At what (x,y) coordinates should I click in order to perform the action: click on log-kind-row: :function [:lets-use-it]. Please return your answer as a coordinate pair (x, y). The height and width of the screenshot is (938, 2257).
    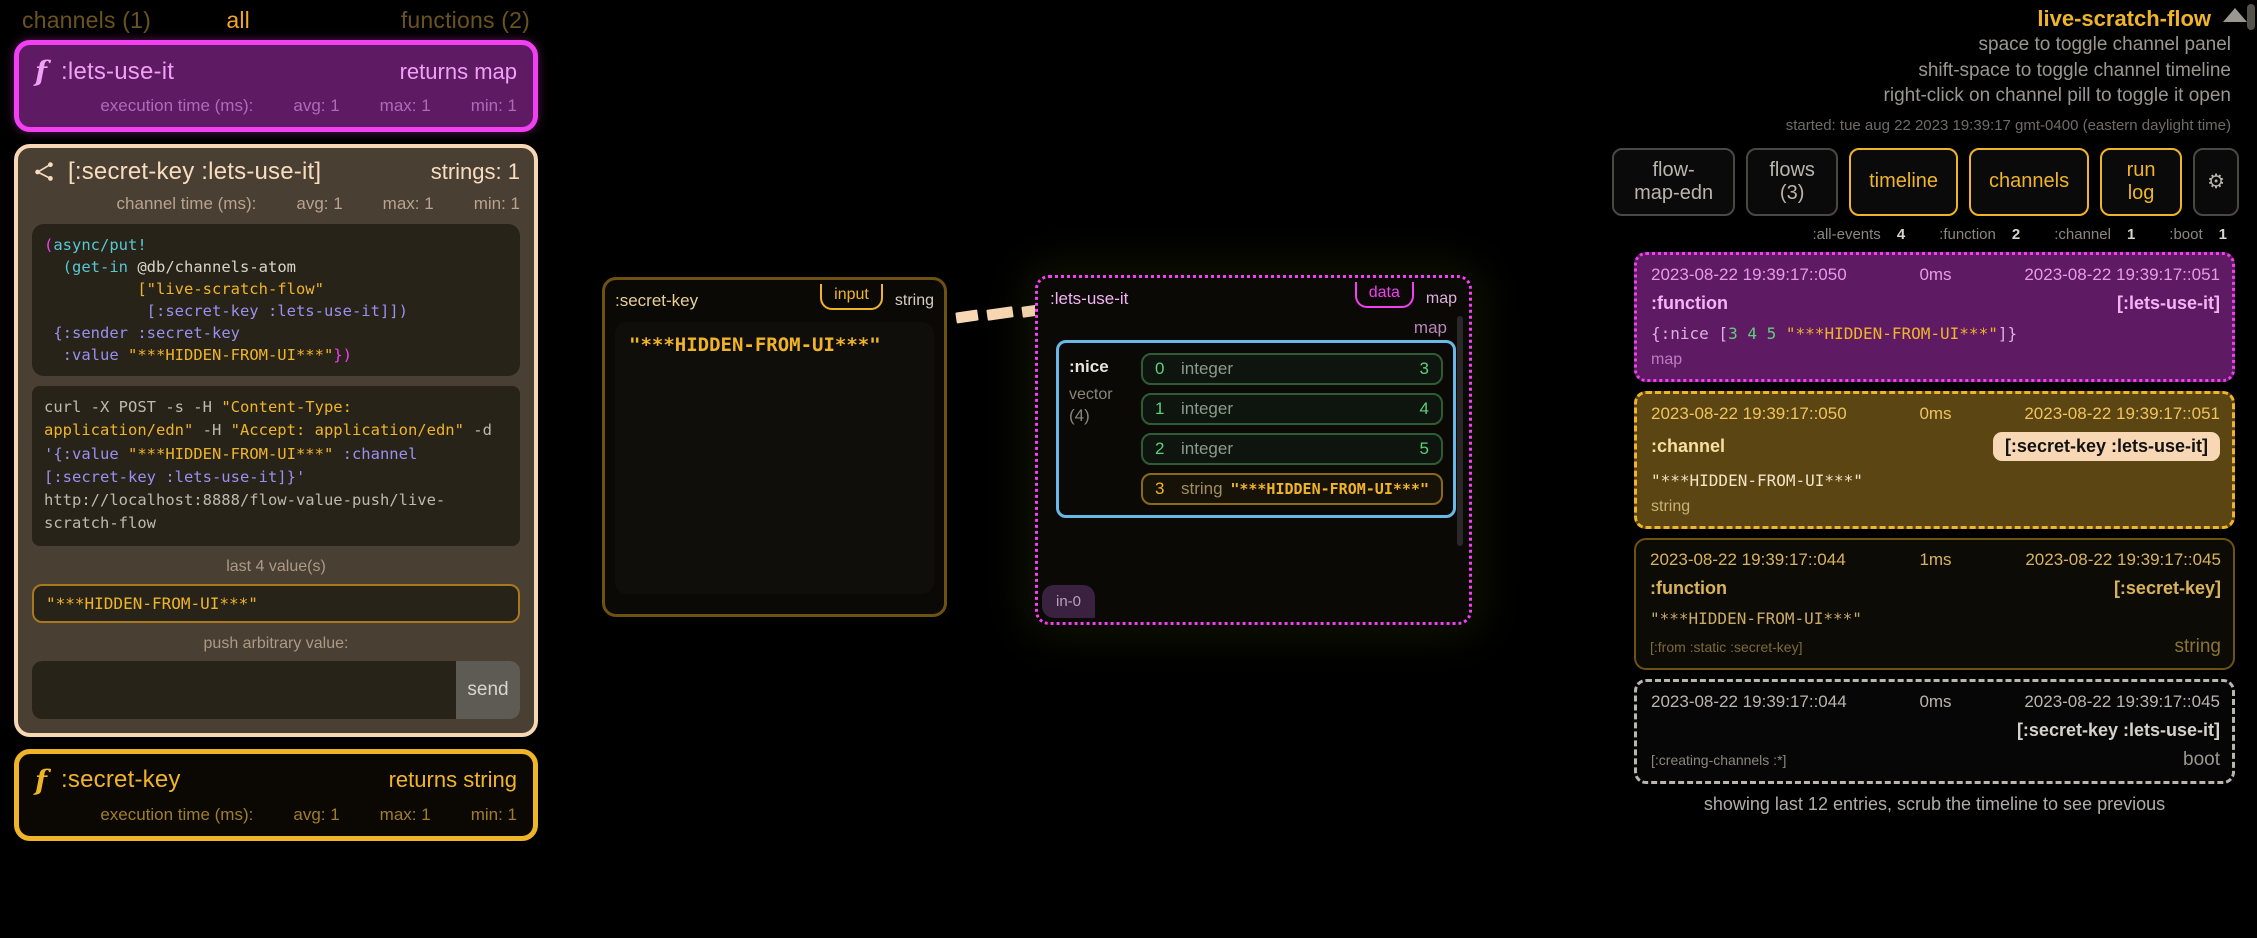
    Looking at the image, I should click on (1935, 303).